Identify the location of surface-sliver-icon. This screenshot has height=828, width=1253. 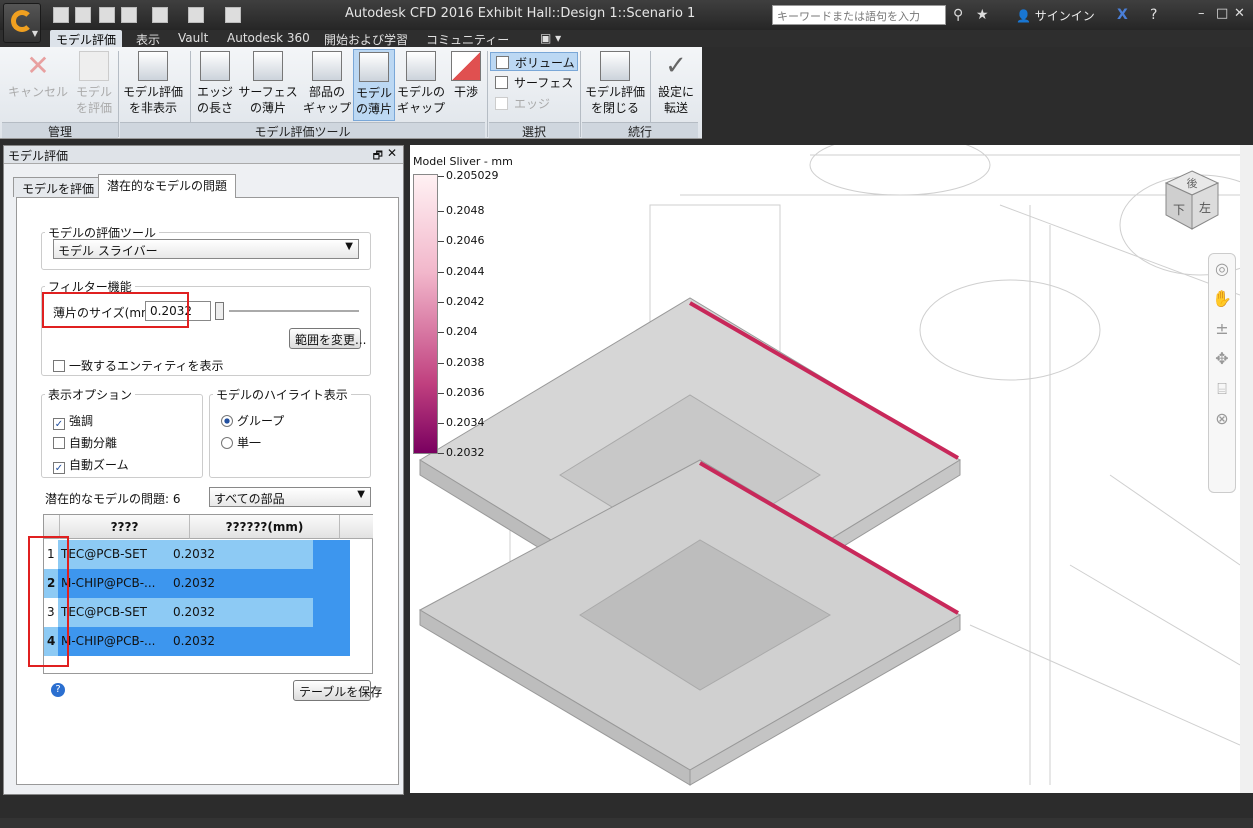
(268, 66).